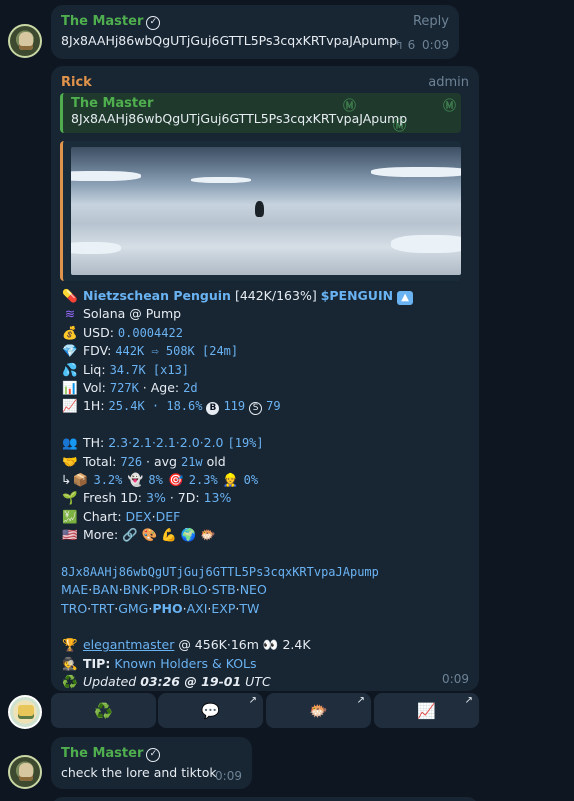 The height and width of the screenshot is (801, 574). I want to click on sniper-percent: 2.3%, so click(203, 480).